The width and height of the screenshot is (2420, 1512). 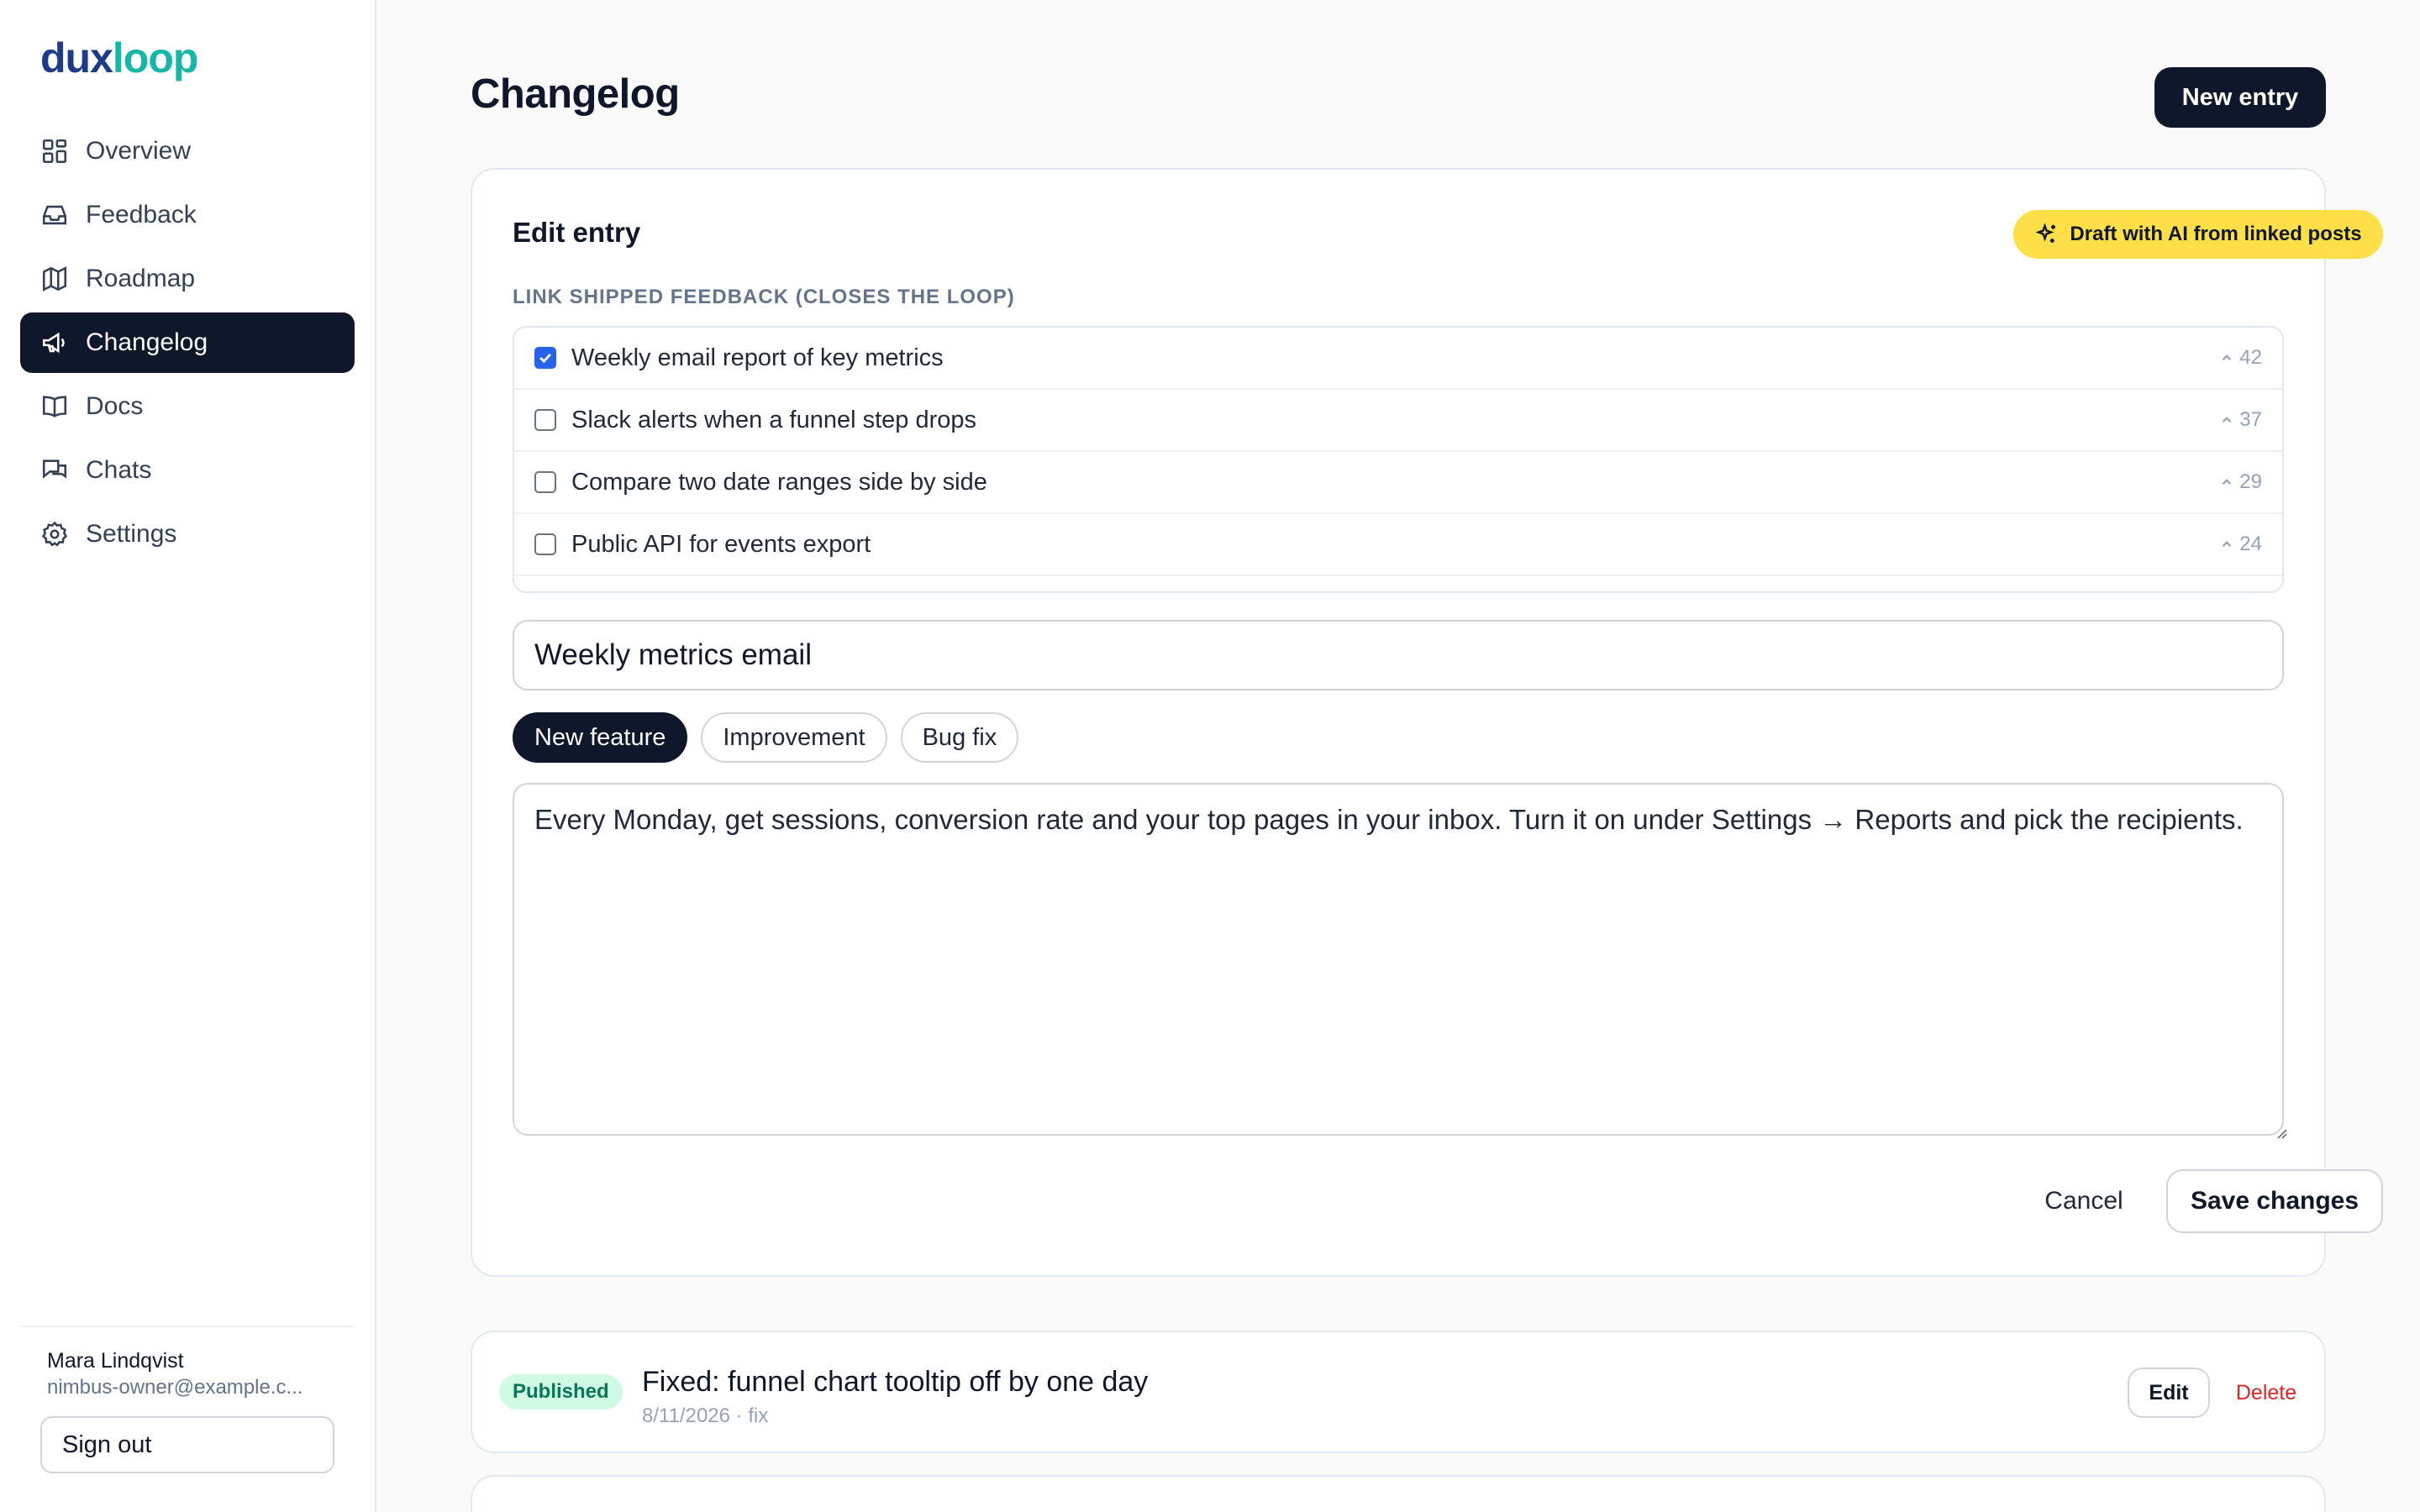 What do you see at coordinates (600, 737) in the screenshot?
I see `type-new-feature-chip: New feature` at bounding box center [600, 737].